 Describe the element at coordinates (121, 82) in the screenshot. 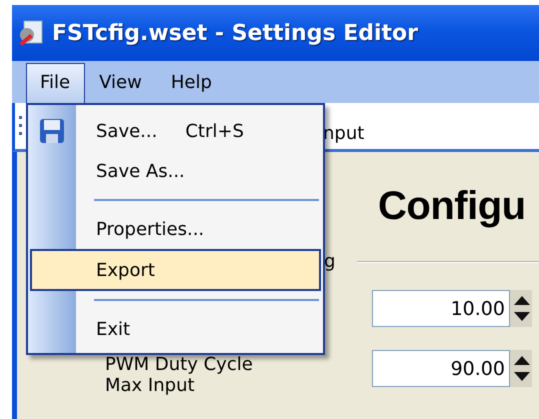

I see `menu-item: View` at that location.